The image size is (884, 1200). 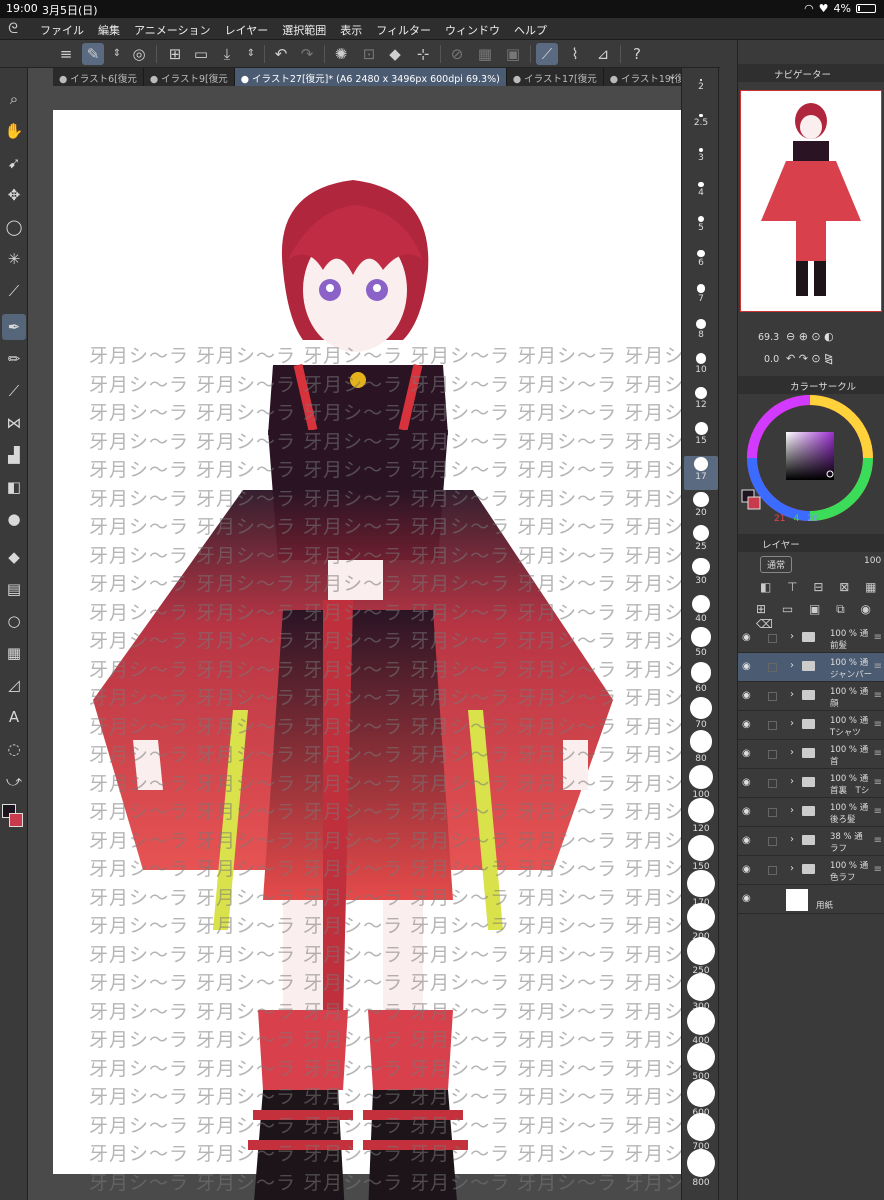 What do you see at coordinates (811, 696) in the screenshot?
I see `layer-row: ◉ › 100 % 通顔 ≡` at bounding box center [811, 696].